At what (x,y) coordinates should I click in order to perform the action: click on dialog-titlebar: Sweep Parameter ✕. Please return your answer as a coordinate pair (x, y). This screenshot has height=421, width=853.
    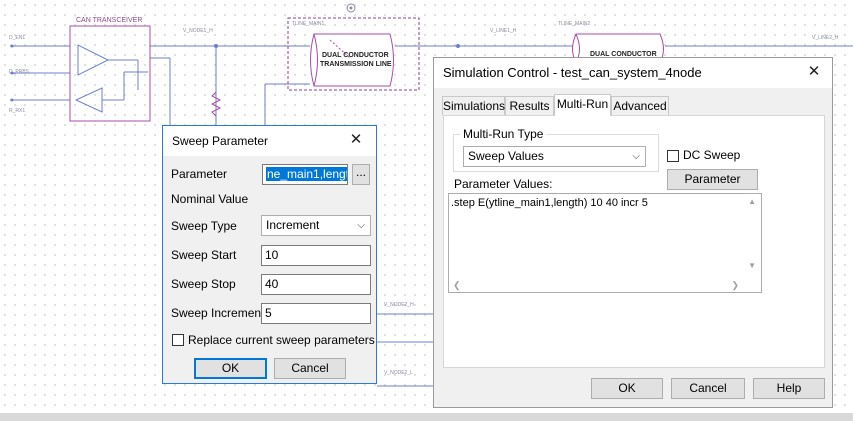
    Looking at the image, I should click on (269, 141).